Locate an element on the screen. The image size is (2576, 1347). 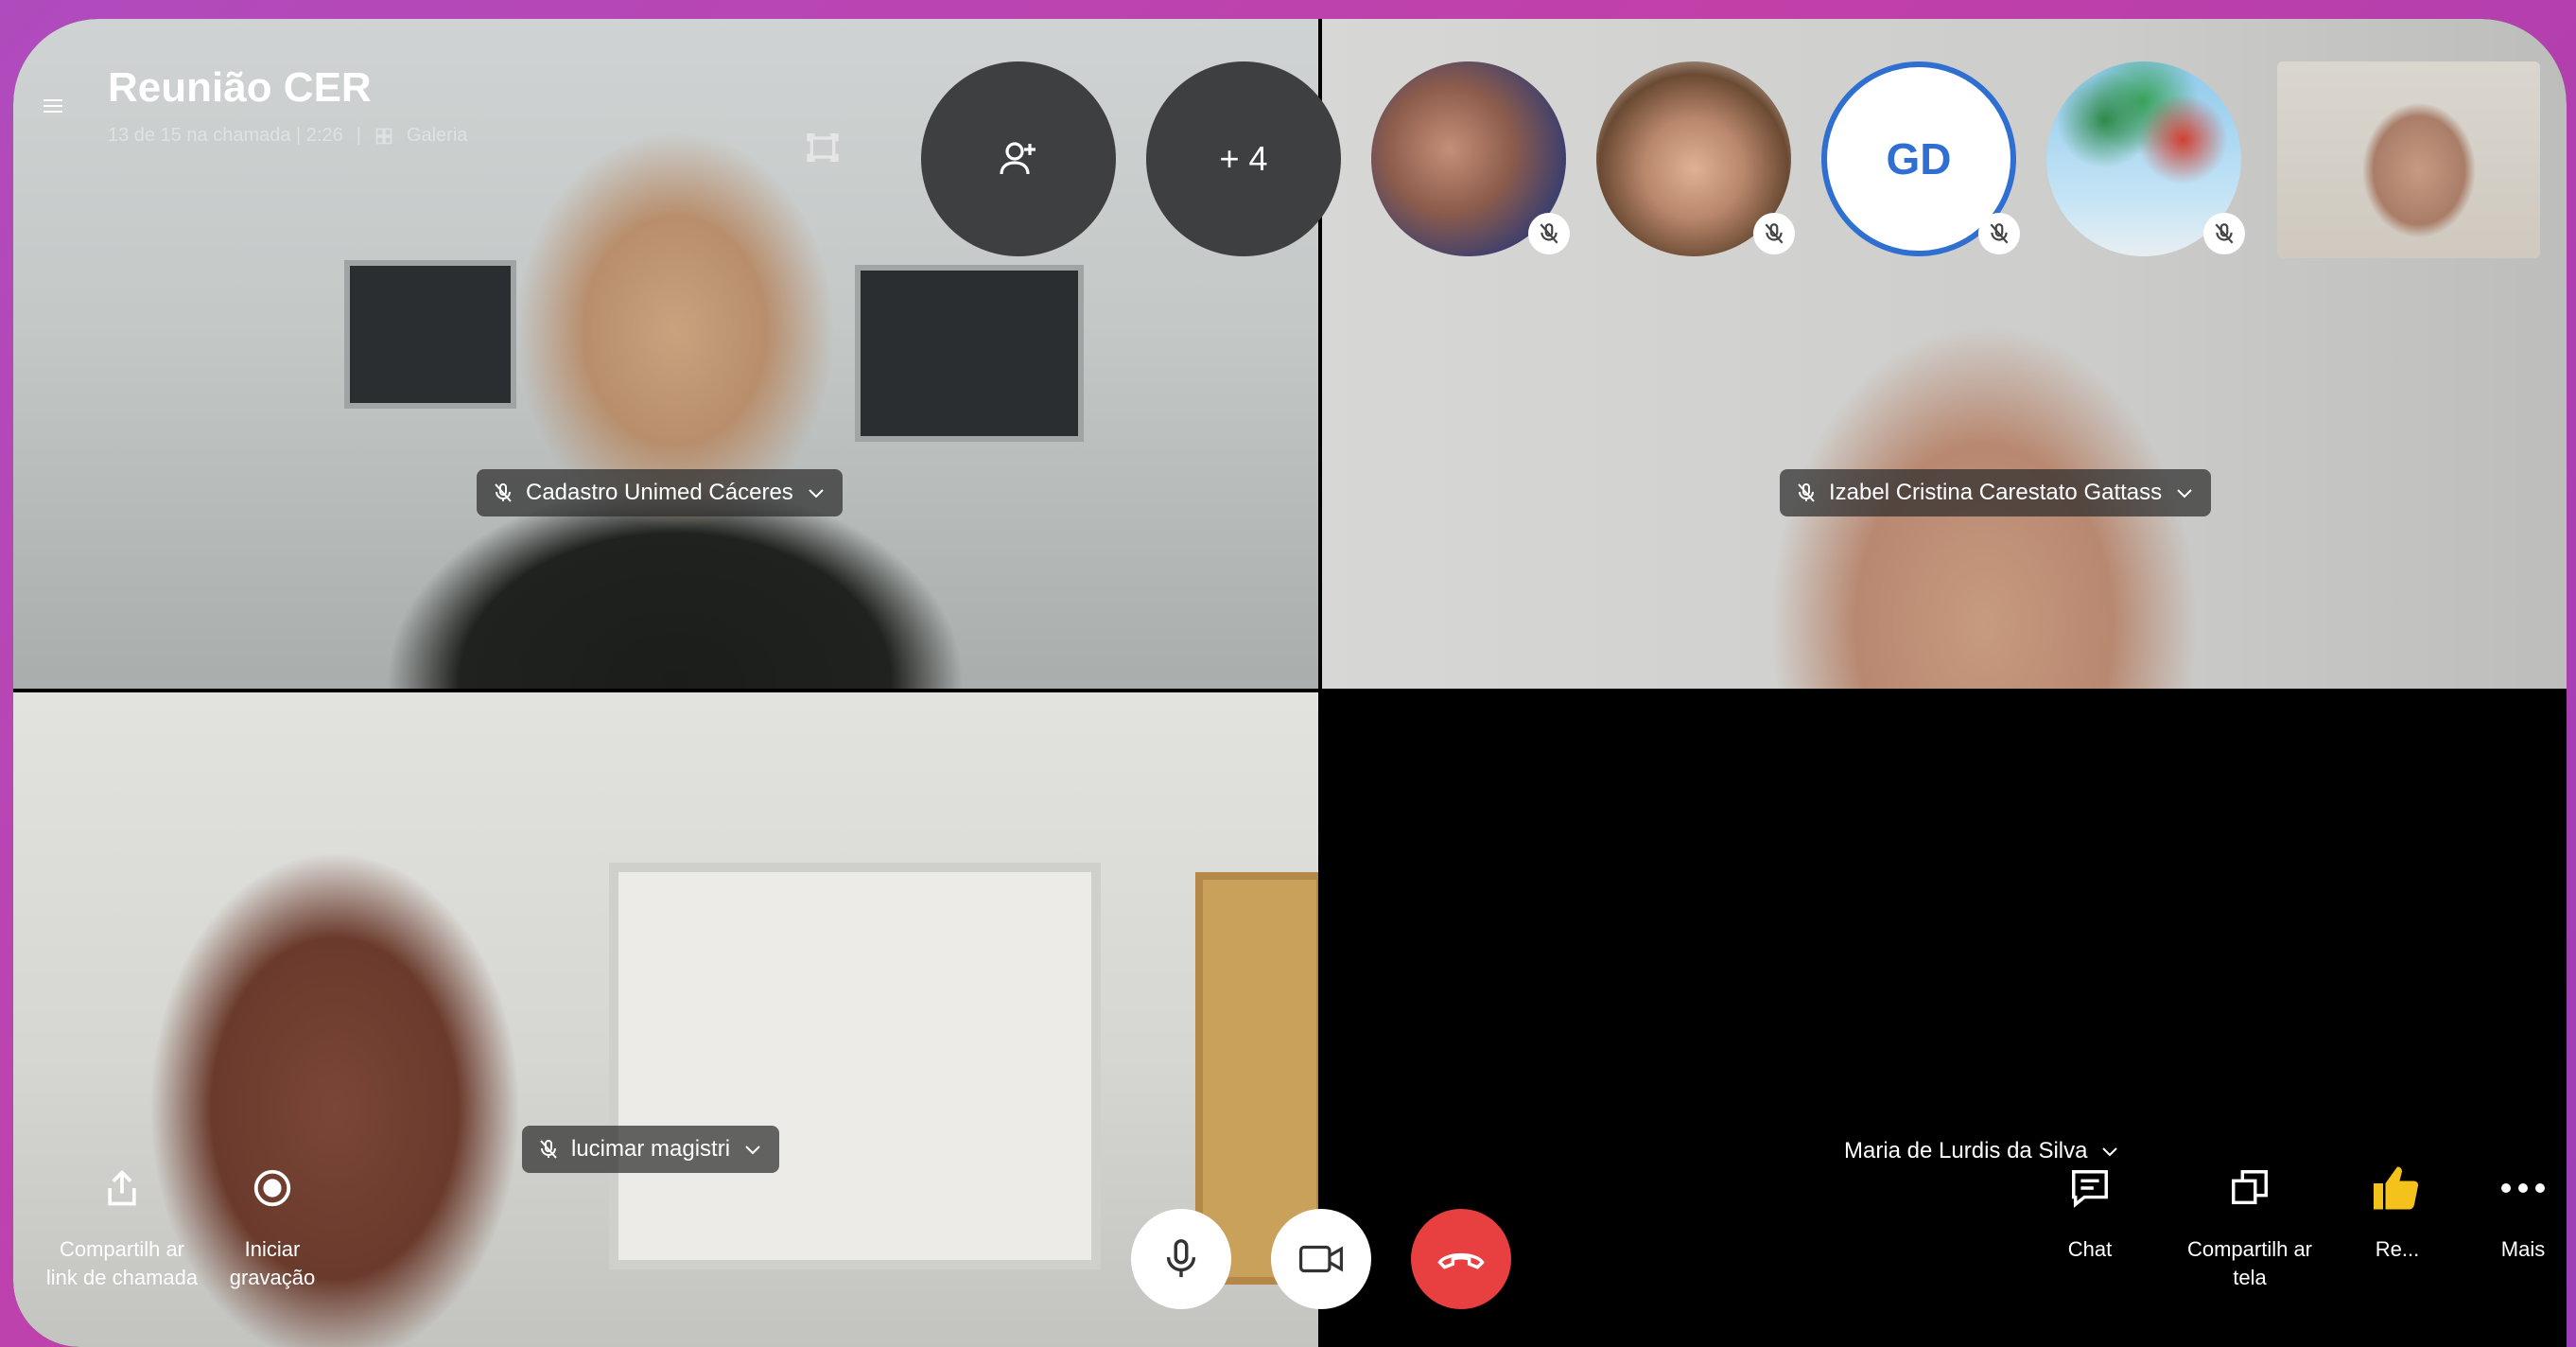
participant-name: Maria de Lurdis da Silva is located at coordinates (1966, 1150).